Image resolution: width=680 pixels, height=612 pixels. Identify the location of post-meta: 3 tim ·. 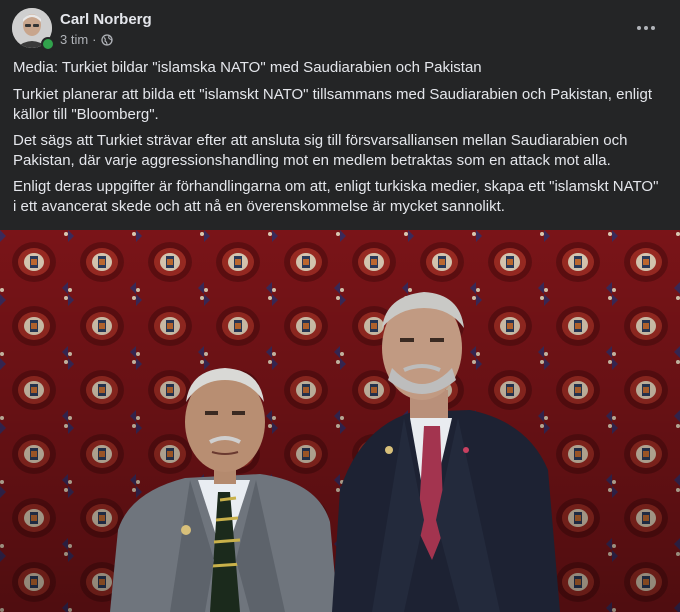
(86, 39).